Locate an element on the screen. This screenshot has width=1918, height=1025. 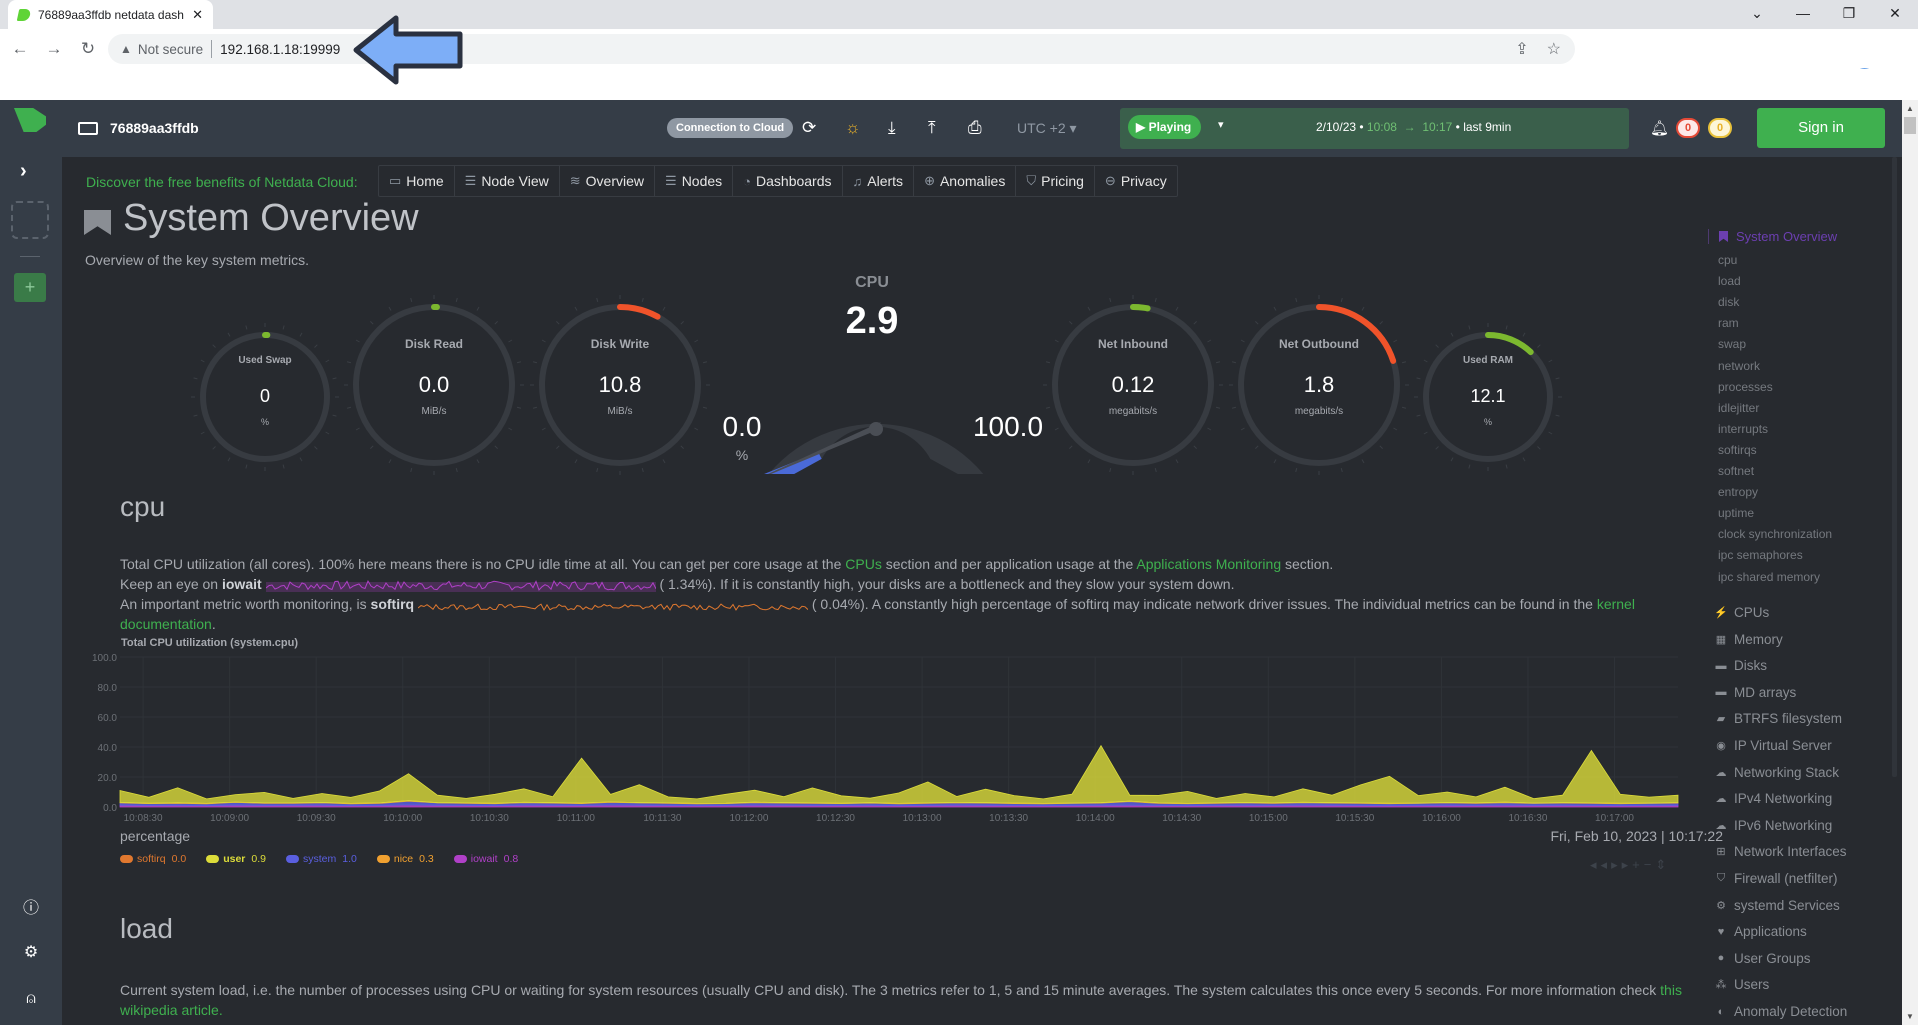
url-text: 192.168.1.18:19999 is located at coordinates (280, 49).